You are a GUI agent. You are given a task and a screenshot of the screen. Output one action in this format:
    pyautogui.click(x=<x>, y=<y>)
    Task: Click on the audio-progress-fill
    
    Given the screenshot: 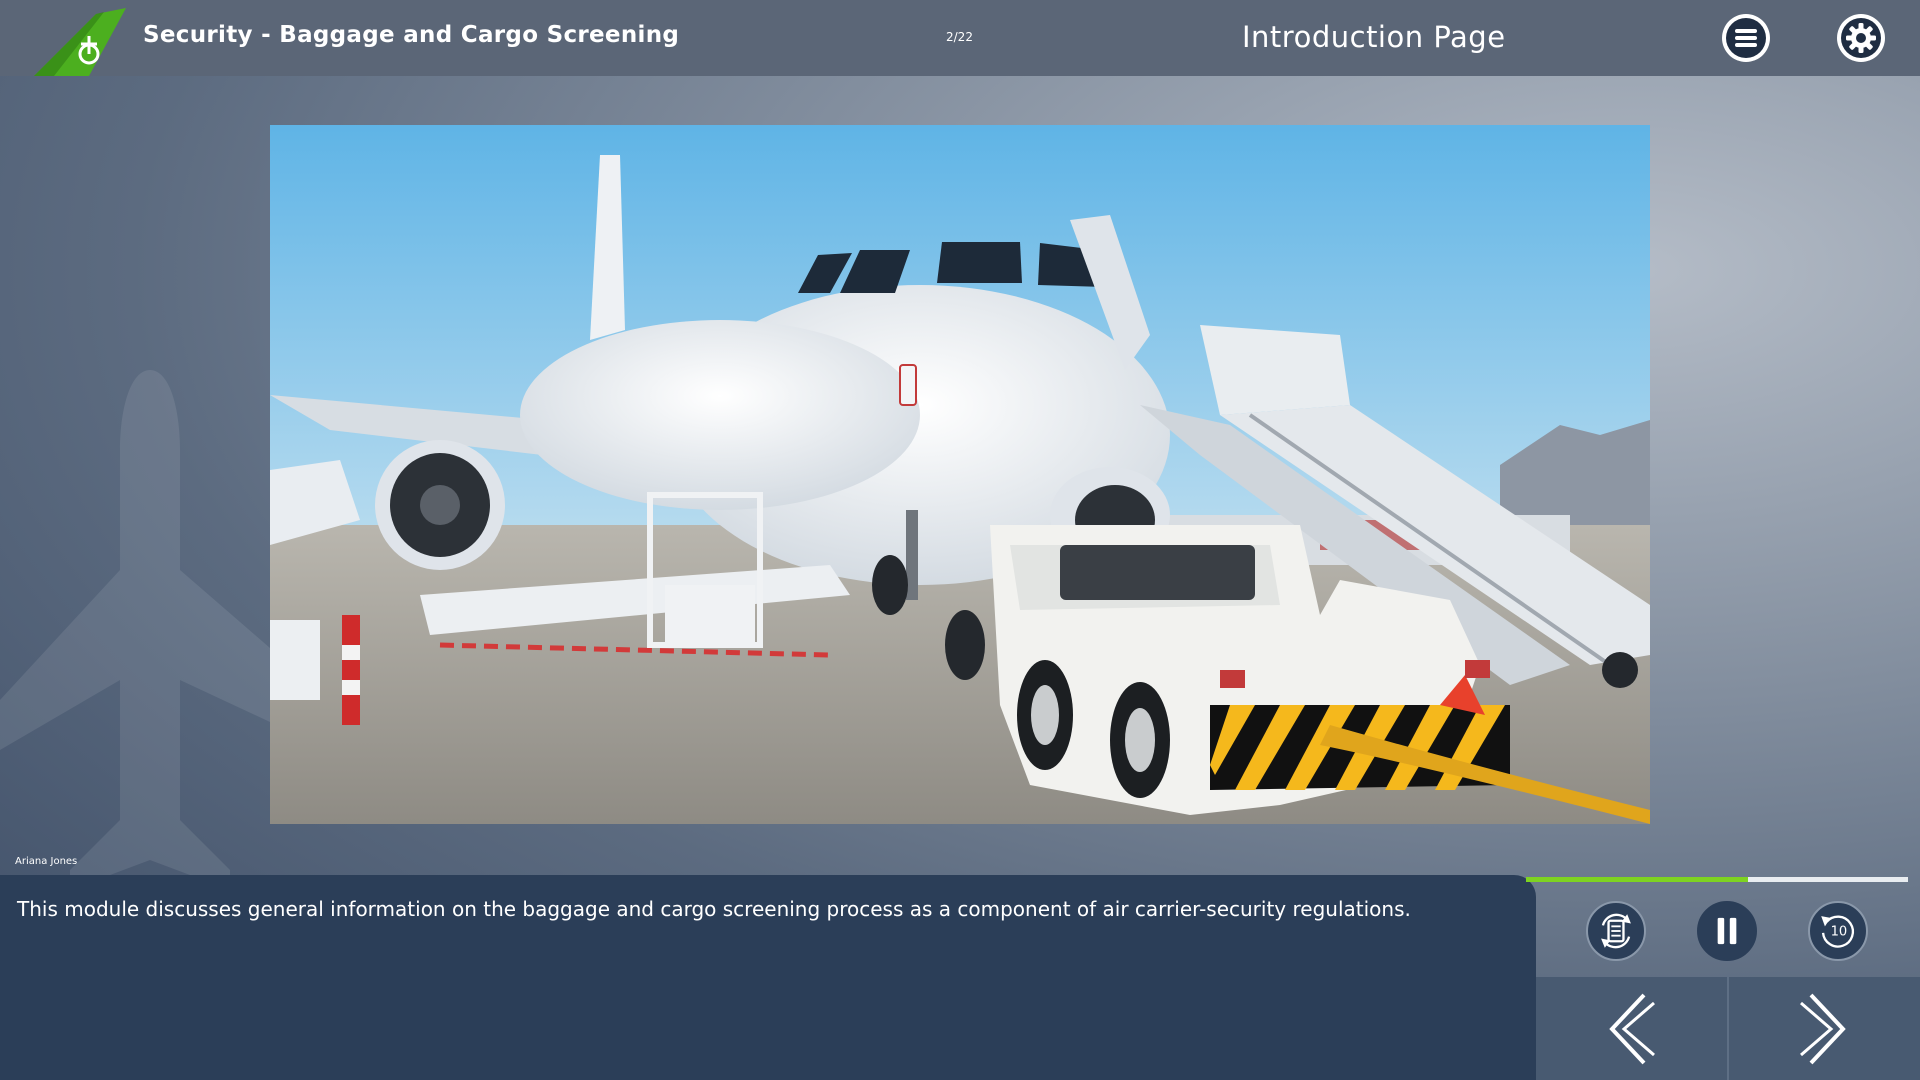 What is the action you would take?
    pyautogui.click(x=1637, y=879)
    